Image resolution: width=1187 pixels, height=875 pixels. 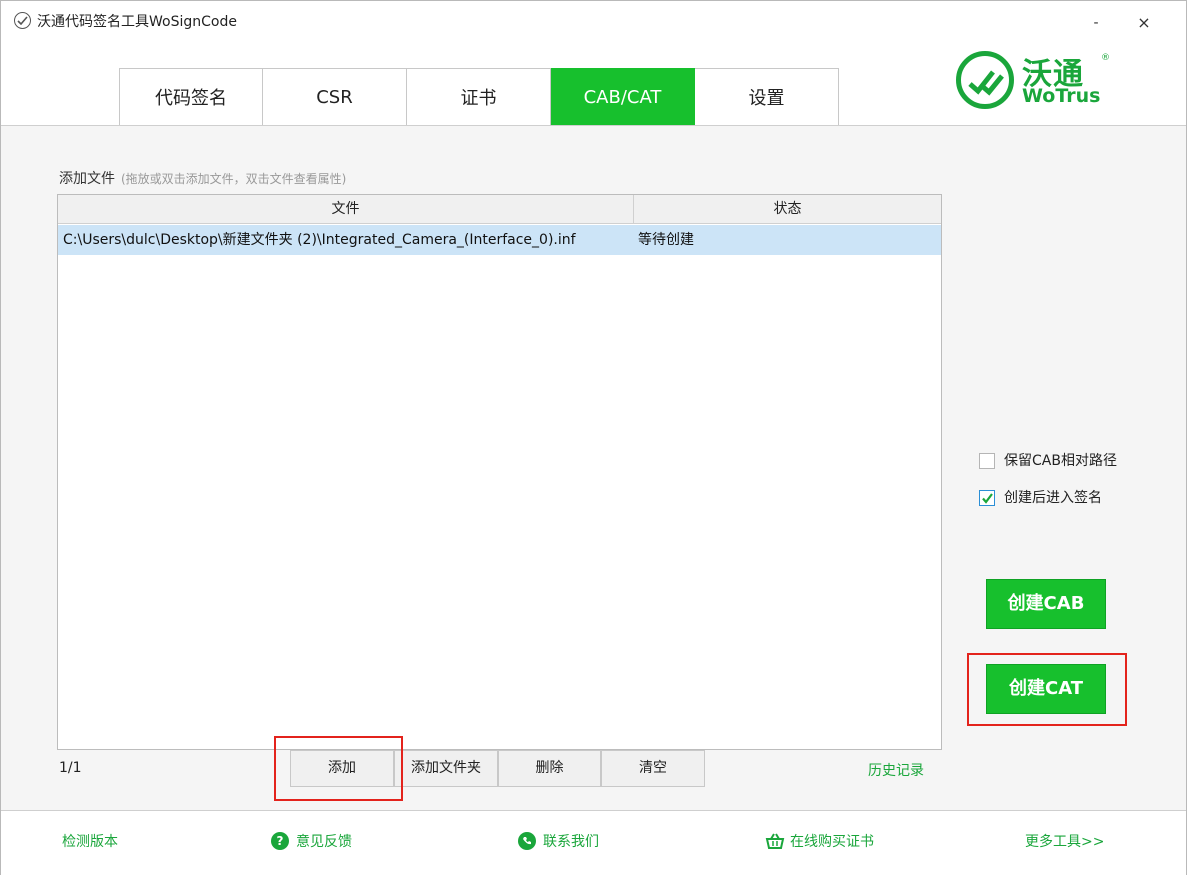 What do you see at coordinates (70, 768) in the screenshot?
I see `file-count: 1/1` at bounding box center [70, 768].